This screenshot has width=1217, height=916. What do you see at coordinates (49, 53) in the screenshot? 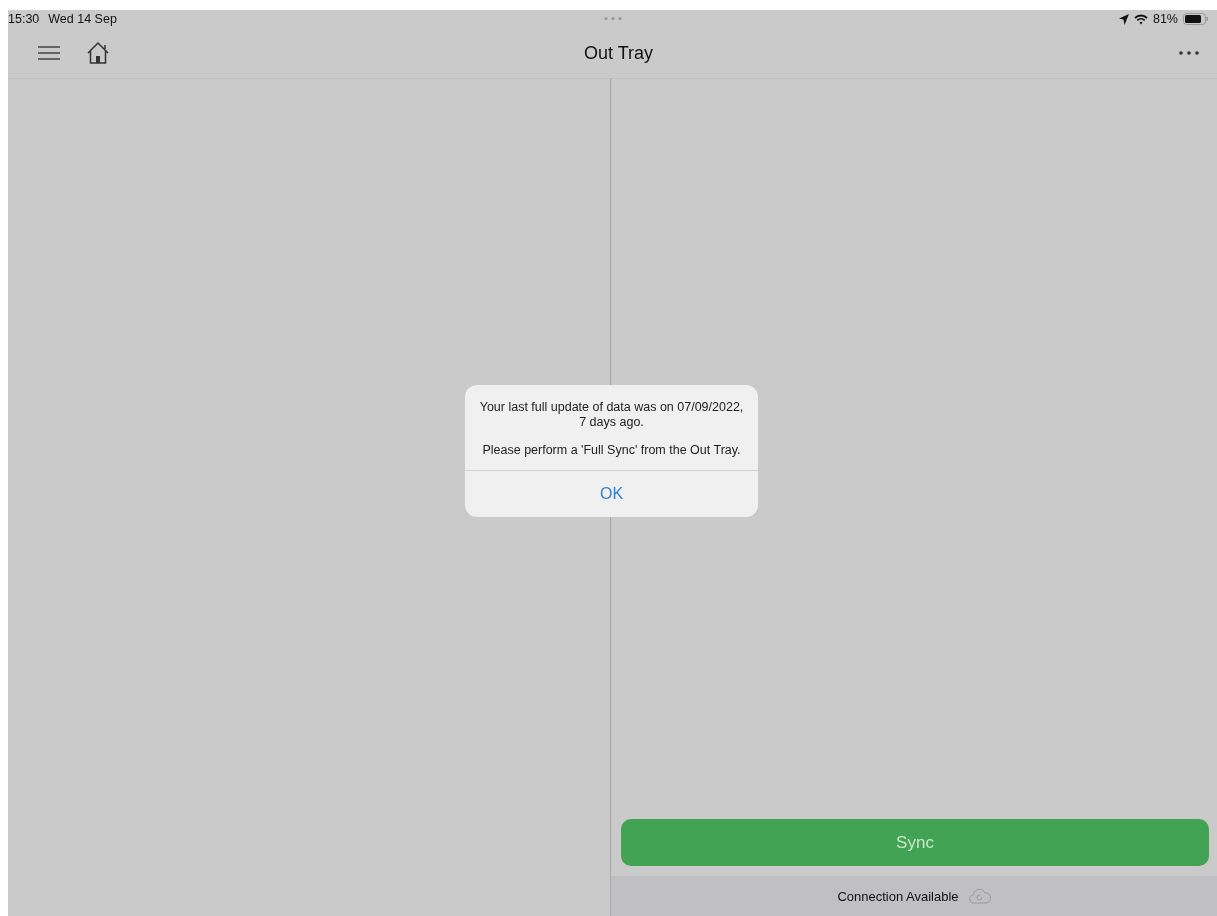
I see `menu-icon` at bounding box center [49, 53].